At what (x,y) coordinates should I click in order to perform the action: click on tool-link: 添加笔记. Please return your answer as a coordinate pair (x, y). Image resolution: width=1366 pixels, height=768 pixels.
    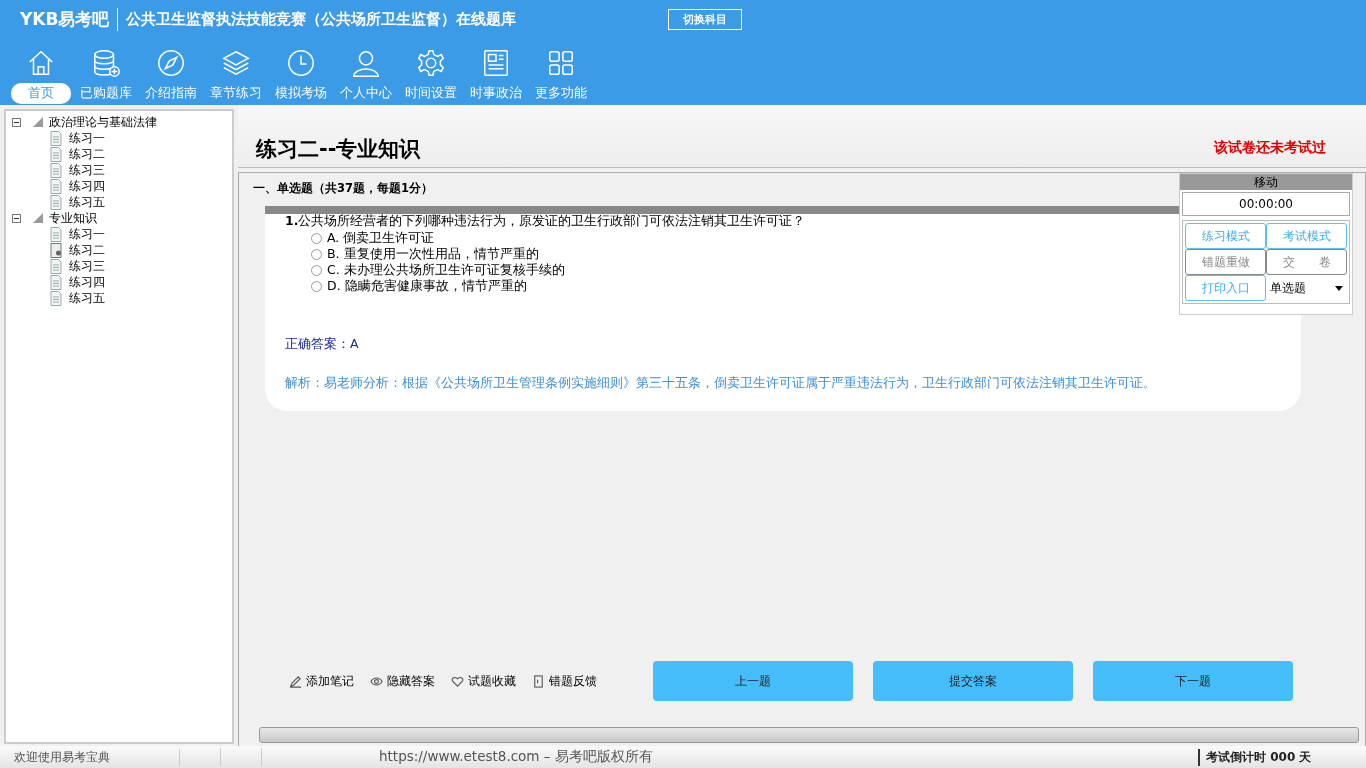
    Looking at the image, I should click on (330, 681).